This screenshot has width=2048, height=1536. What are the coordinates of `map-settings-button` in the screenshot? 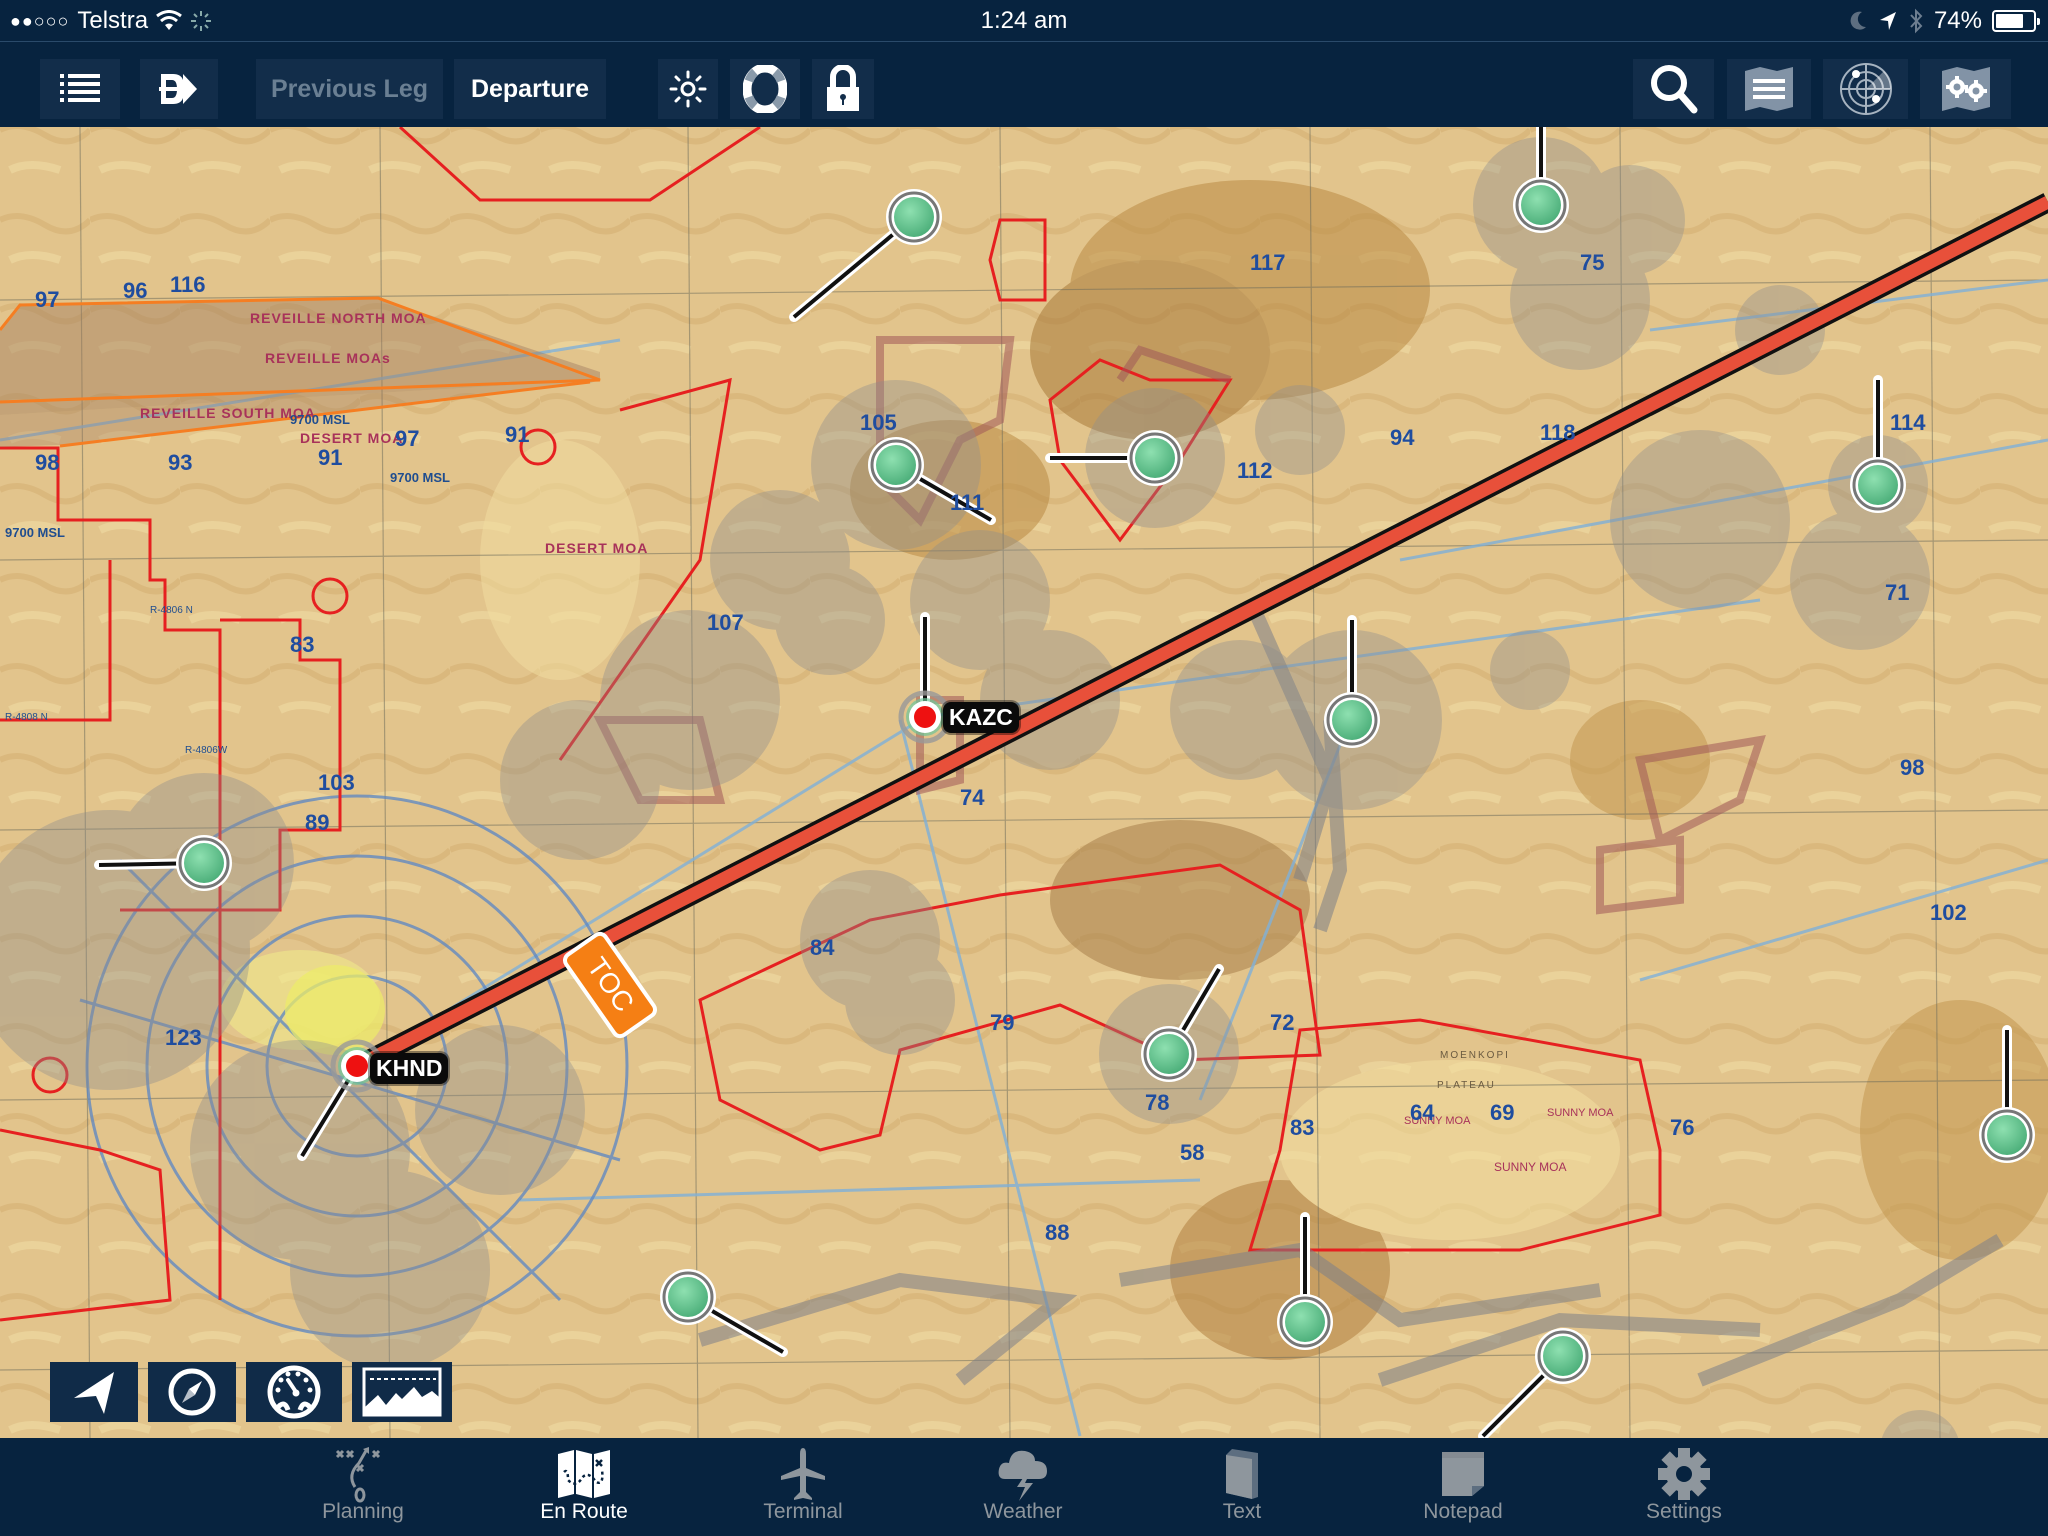 It's located at (1965, 89).